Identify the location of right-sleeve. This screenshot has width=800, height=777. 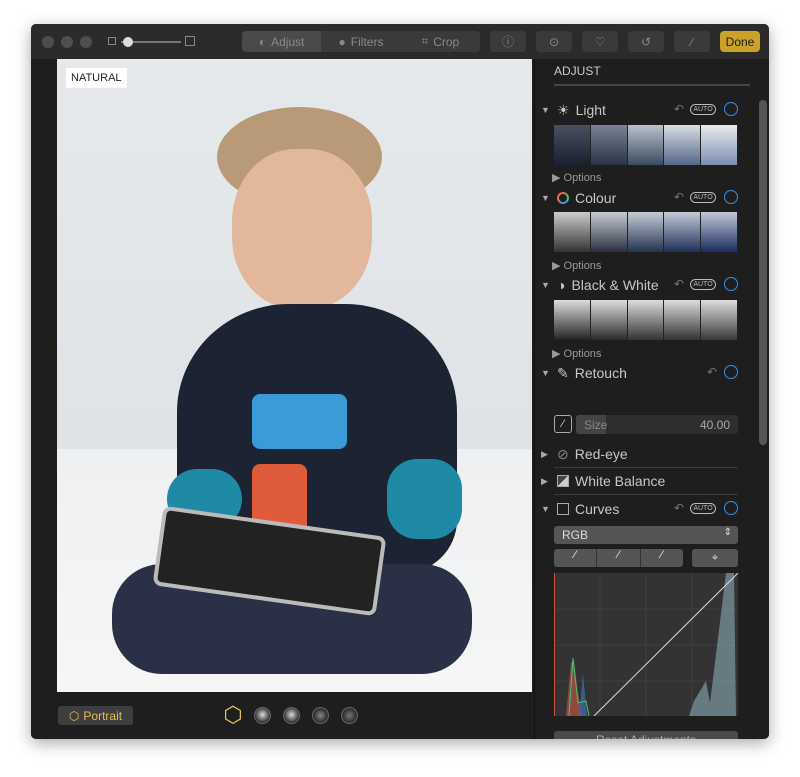
(424, 499).